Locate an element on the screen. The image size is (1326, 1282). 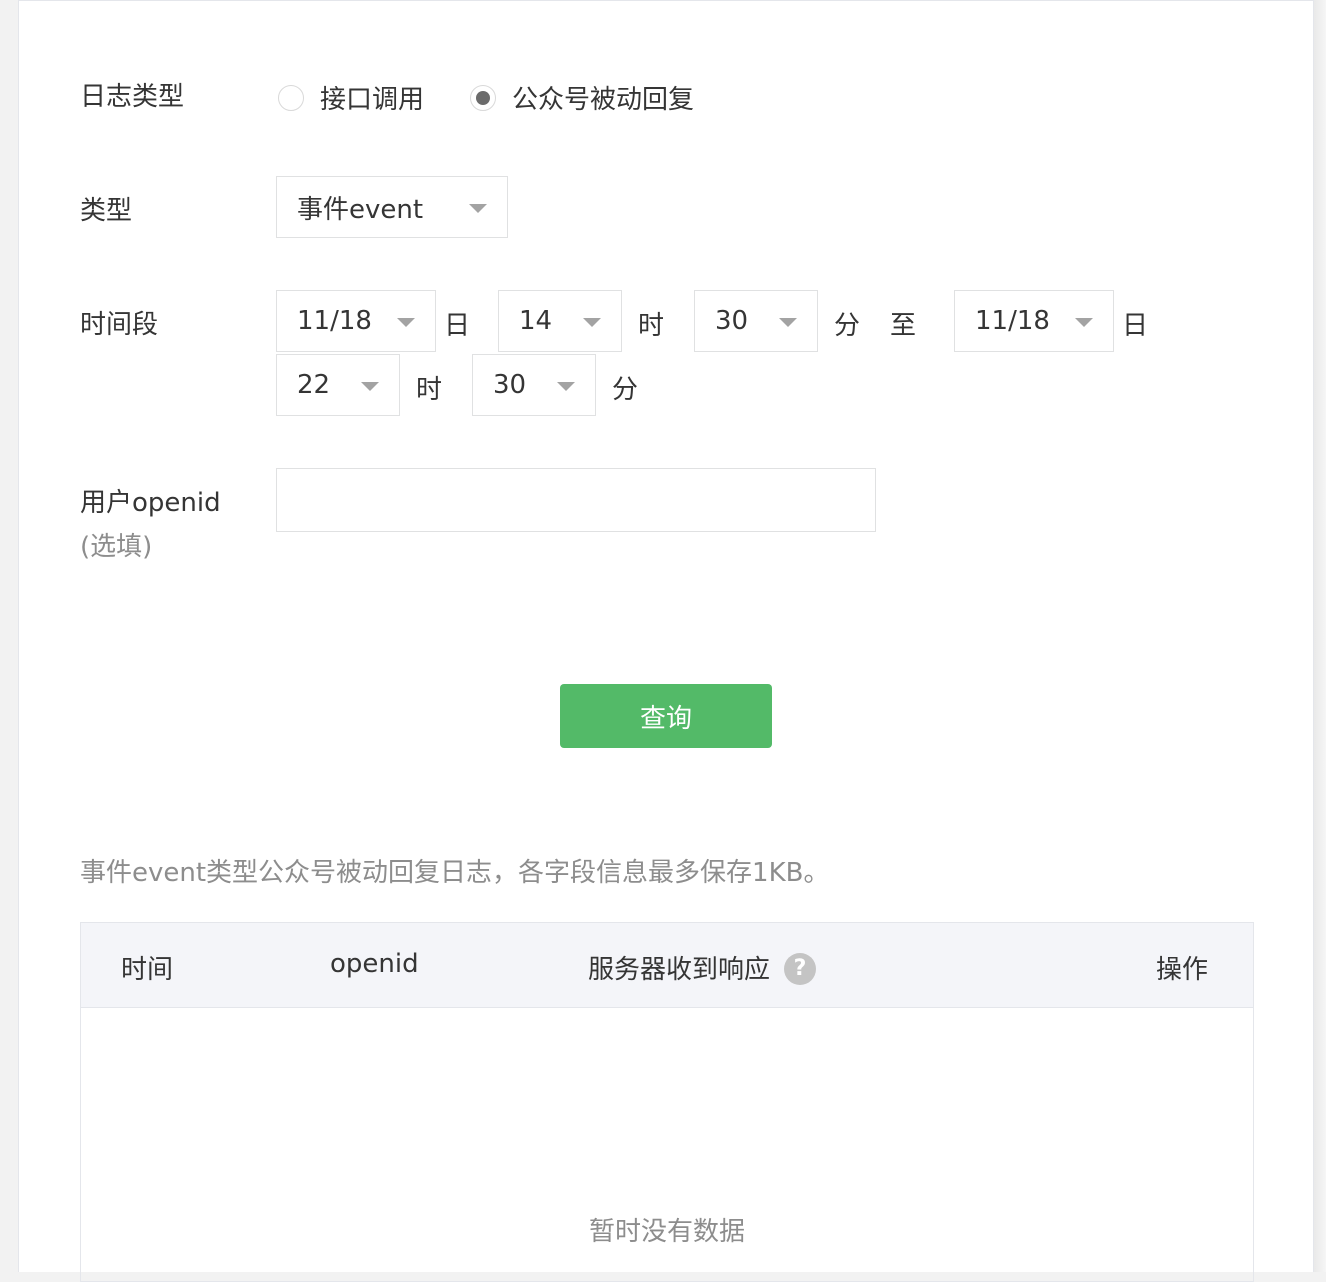
unit-day: 日 is located at coordinates (457, 326).